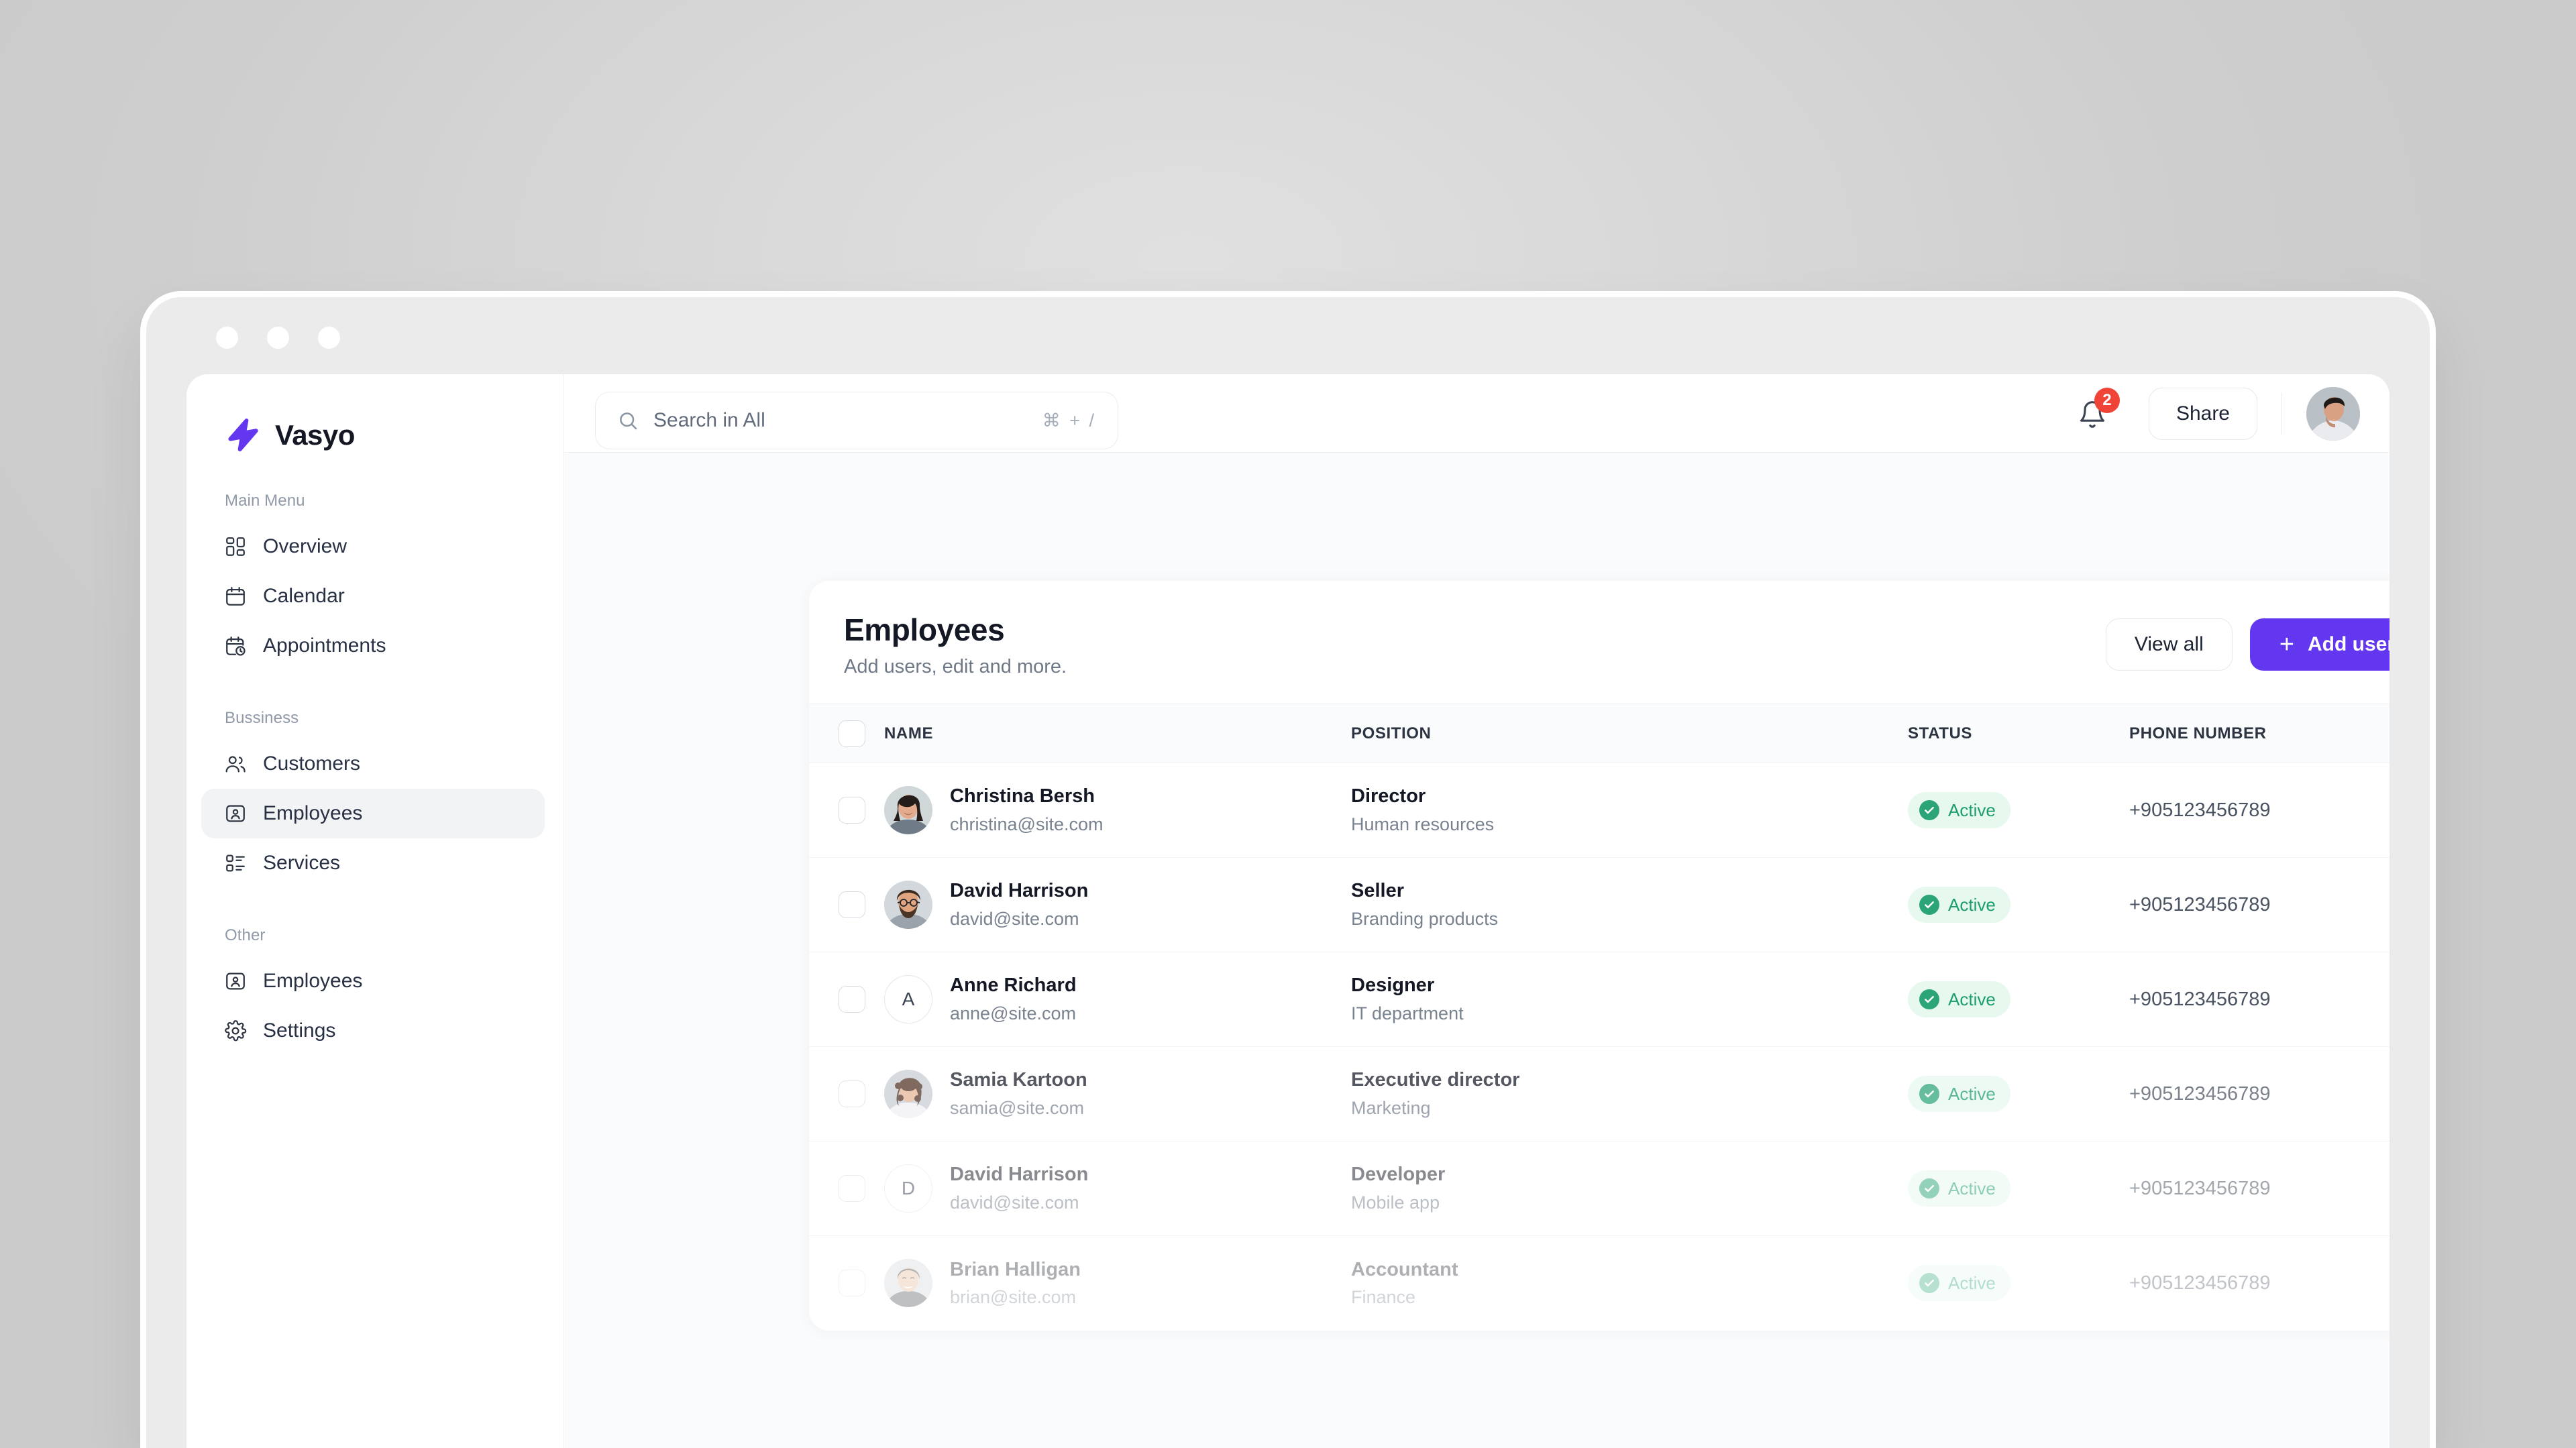 This screenshot has height=1448, width=2576. Describe the element at coordinates (373, 764) in the screenshot. I see `sidebar-item-customers: Customers` at that location.